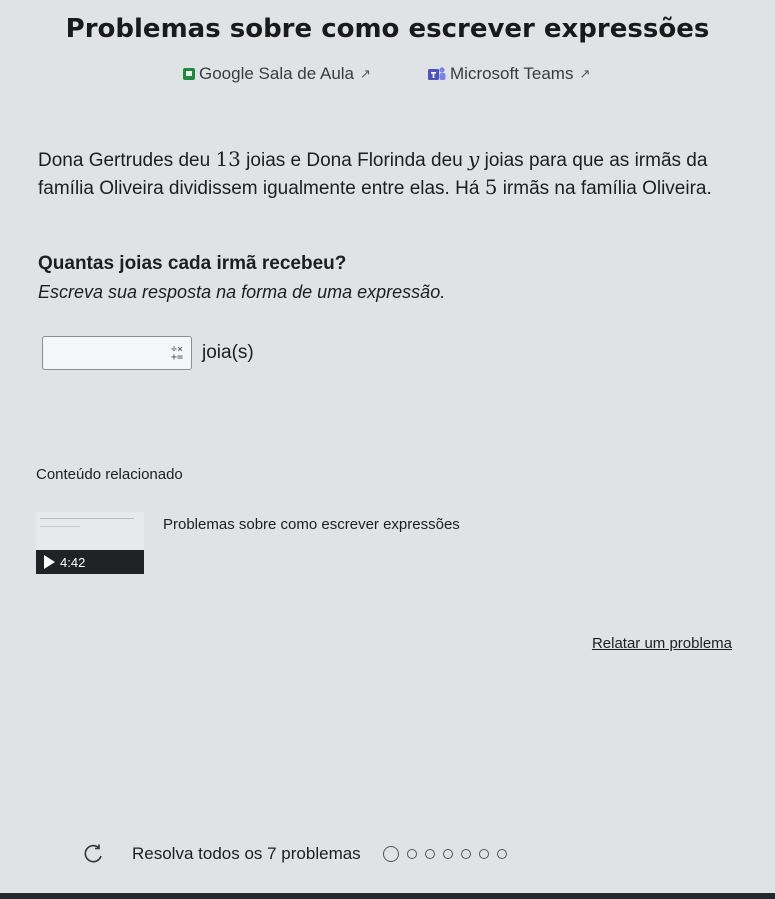  What do you see at coordinates (192, 263) in the screenshot?
I see `question-text: Quantas joias cada irmã recebeu?` at bounding box center [192, 263].